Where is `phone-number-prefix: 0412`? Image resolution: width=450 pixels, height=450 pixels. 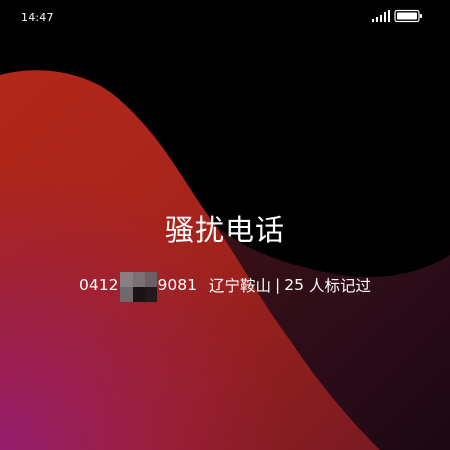
phone-number-prefix: 0412 is located at coordinates (99, 285).